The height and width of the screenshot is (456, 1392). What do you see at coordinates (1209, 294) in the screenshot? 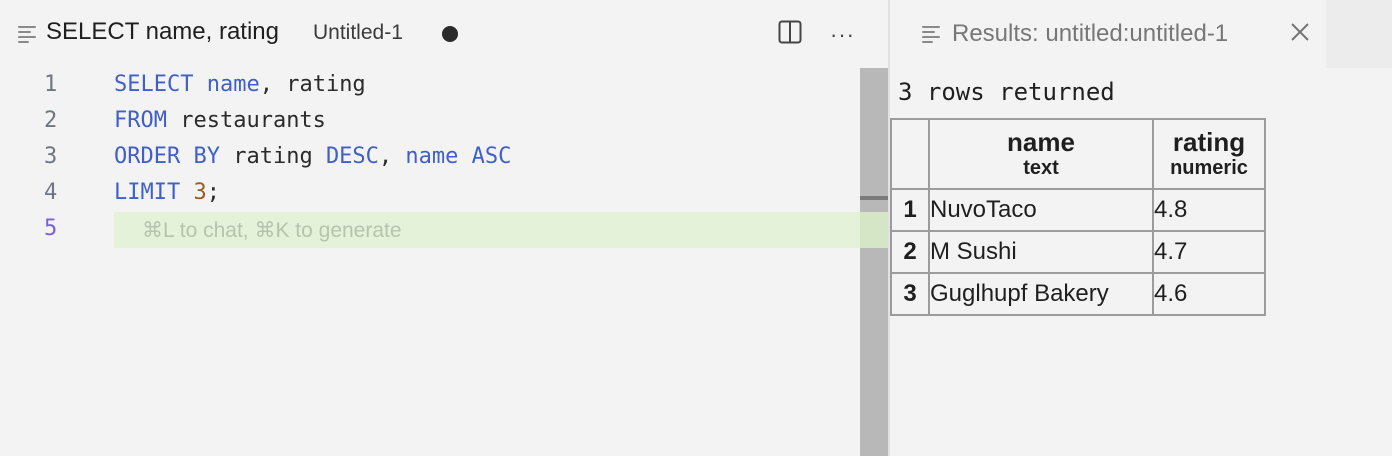
I see `cell-rating: 4.6` at bounding box center [1209, 294].